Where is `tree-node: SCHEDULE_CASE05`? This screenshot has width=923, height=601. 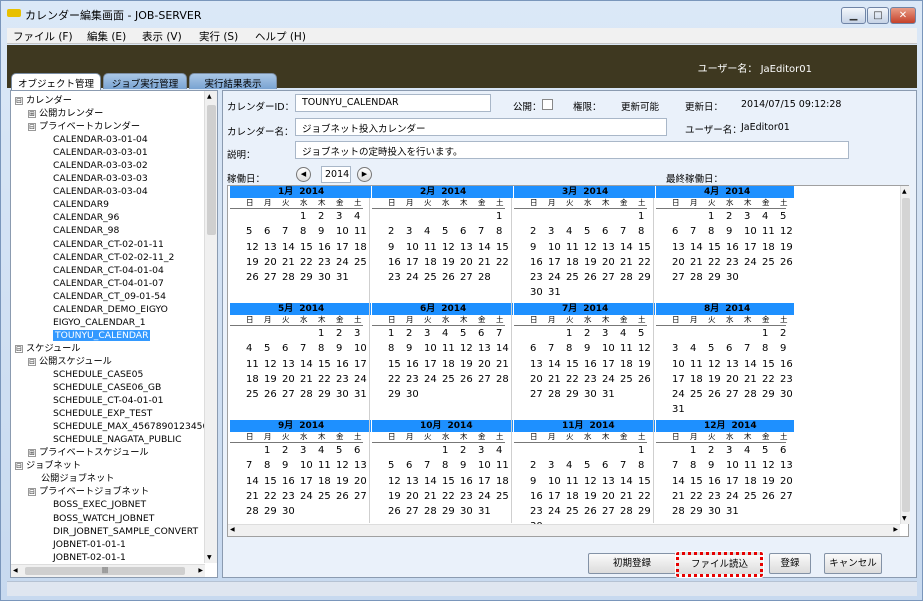
tree-node: SCHEDULE_CASE05 is located at coordinates (110, 374).